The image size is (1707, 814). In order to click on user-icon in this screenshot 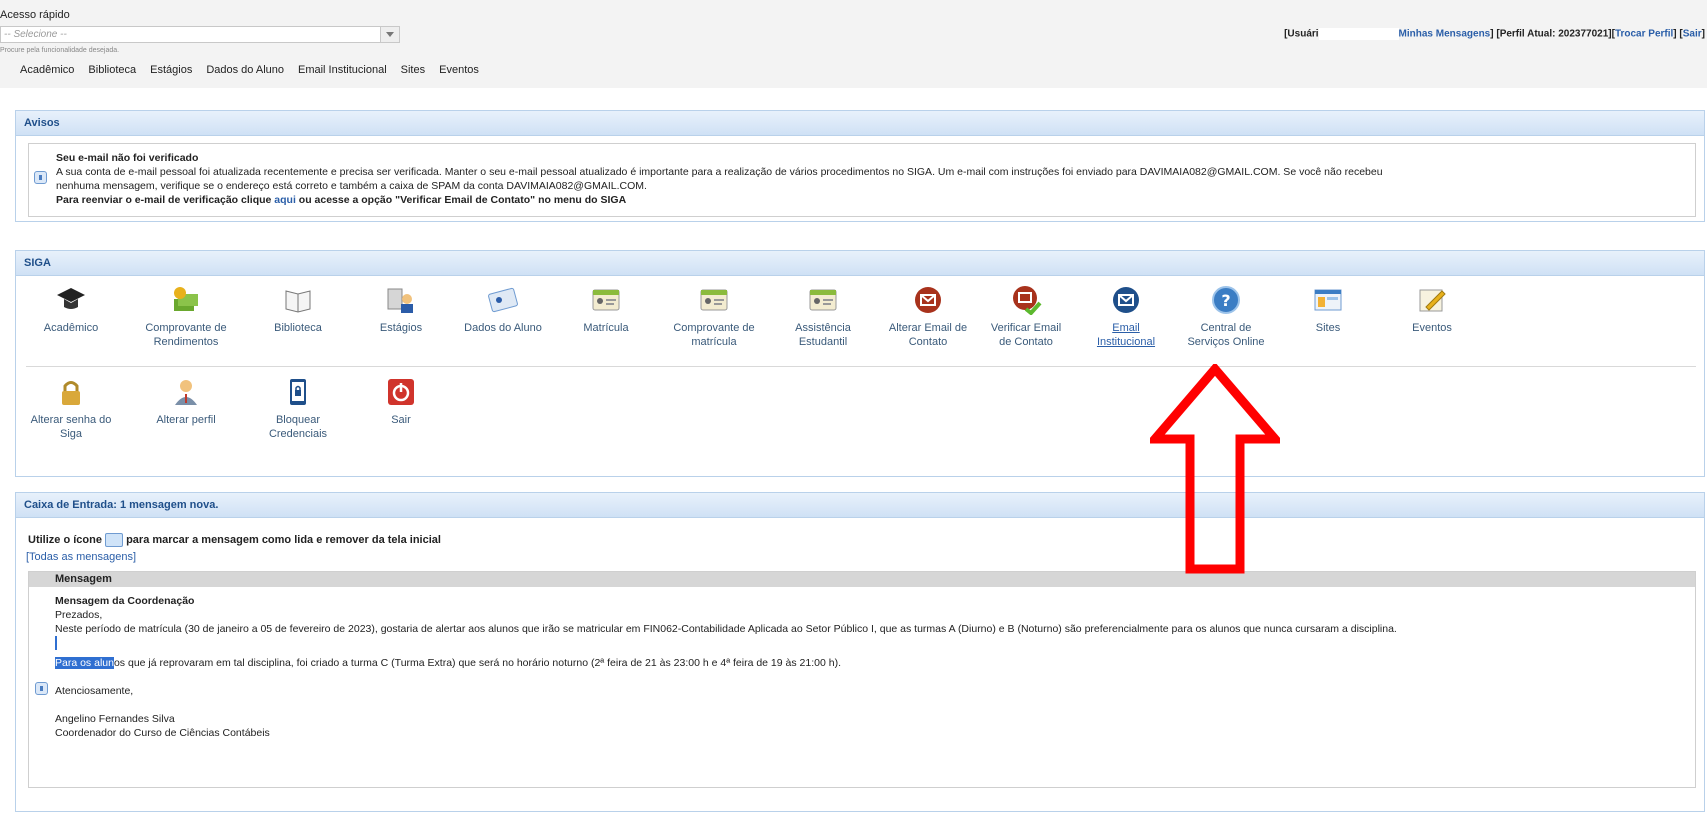, I will do `click(186, 392)`.